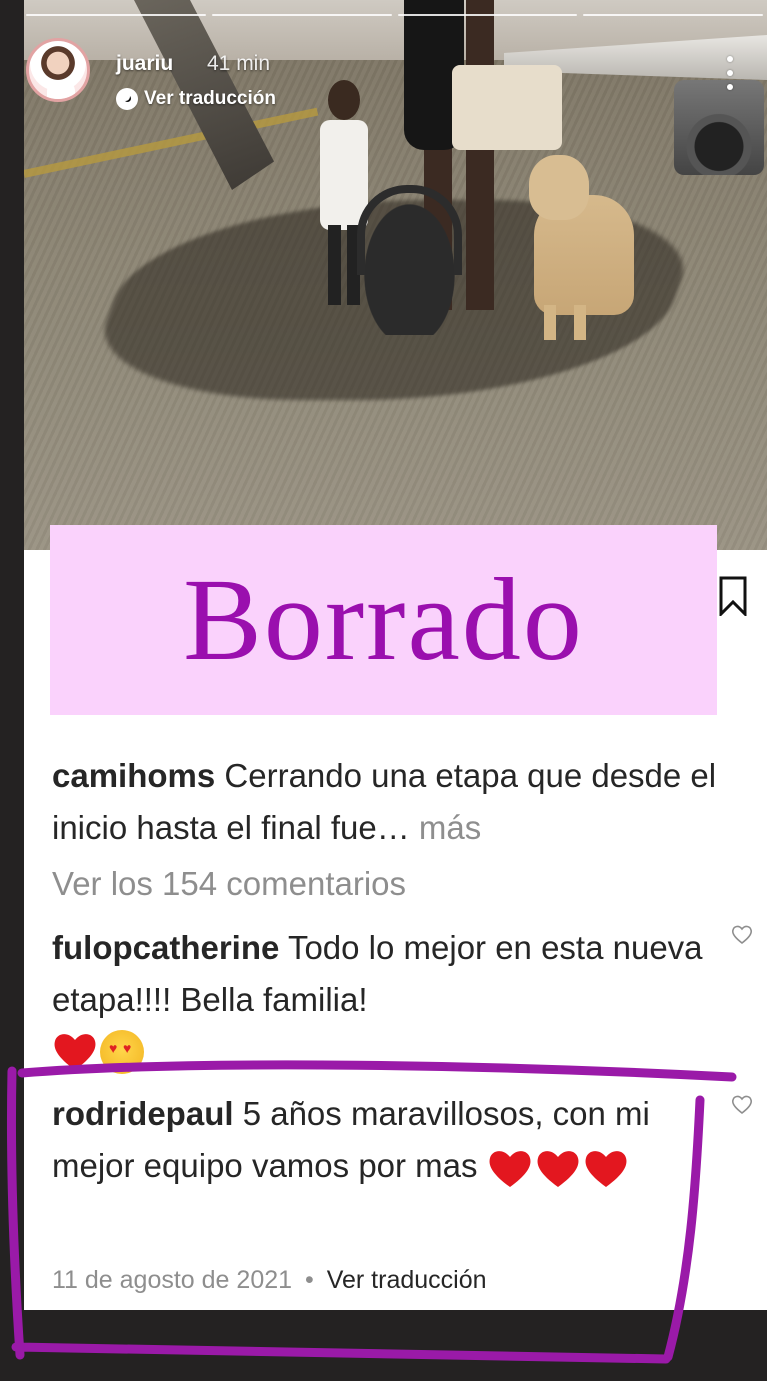  I want to click on story-translate-link: Ver traducción, so click(196, 99).